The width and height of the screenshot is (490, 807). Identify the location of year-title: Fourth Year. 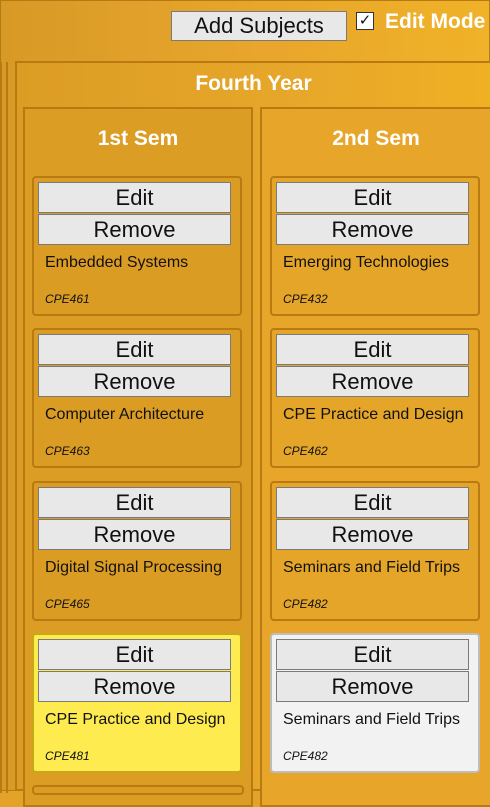
(253, 83).